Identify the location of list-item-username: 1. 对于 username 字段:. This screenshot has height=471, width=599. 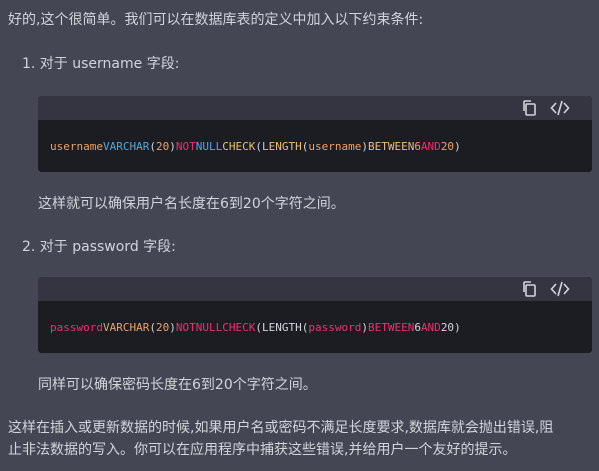
(101, 64).